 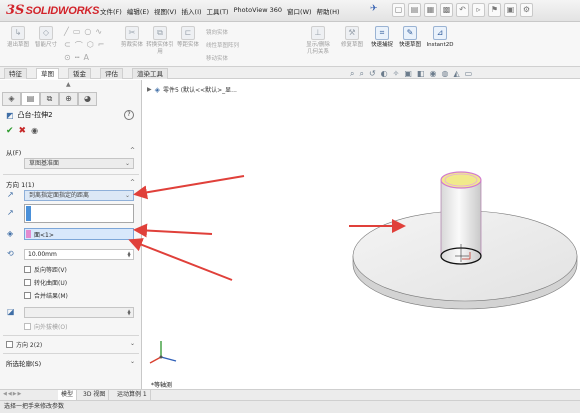 What do you see at coordinates (87, 31) in the screenshot?
I see `circle-icon: ○` at bounding box center [87, 31].